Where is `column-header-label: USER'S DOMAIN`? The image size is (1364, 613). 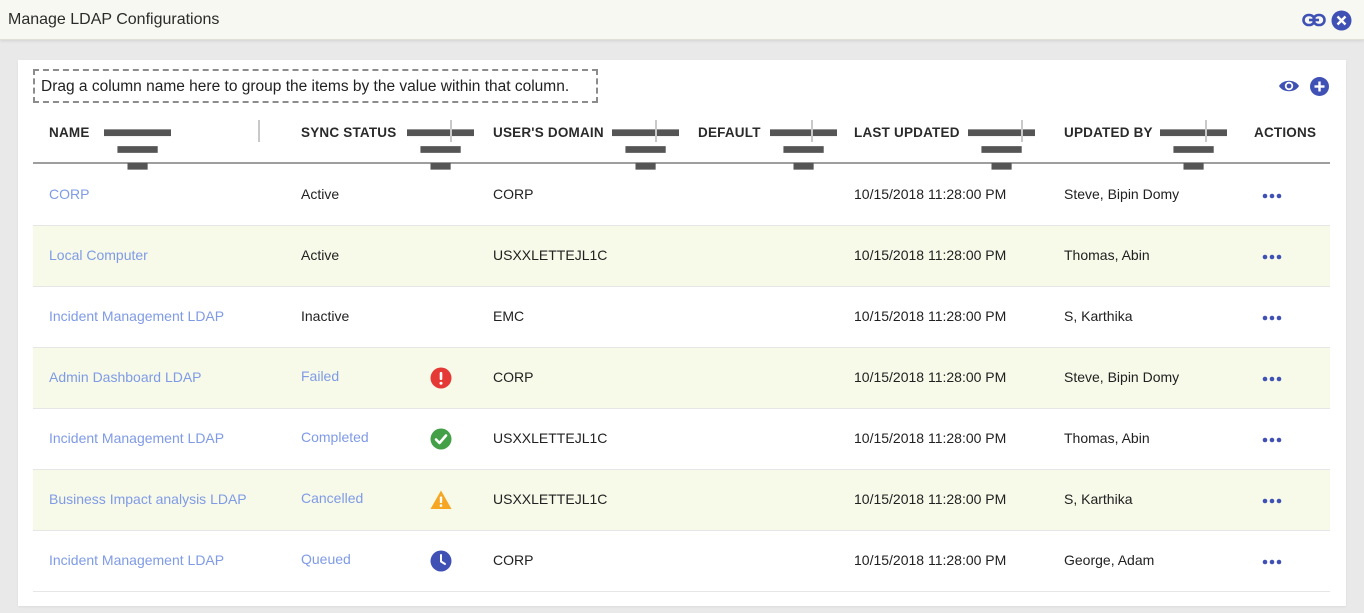
column-header-label: USER'S DOMAIN is located at coordinates (548, 132).